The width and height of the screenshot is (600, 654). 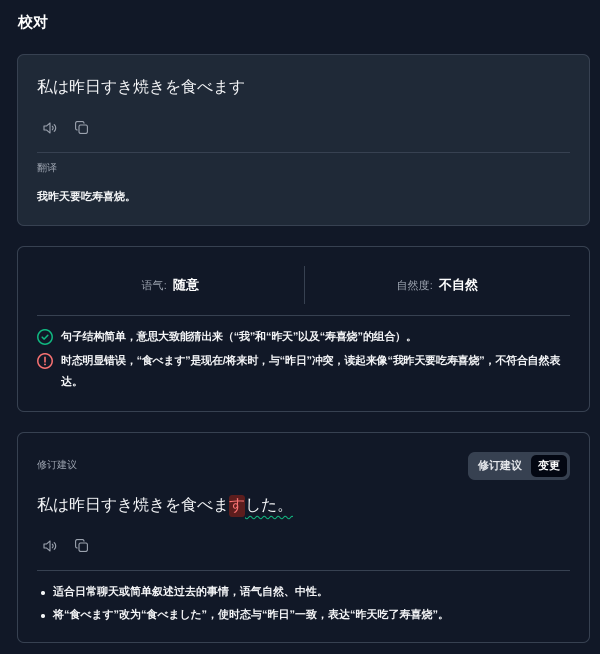 What do you see at coordinates (185, 285) in the screenshot?
I see `metric-value: 随意` at bounding box center [185, 285].